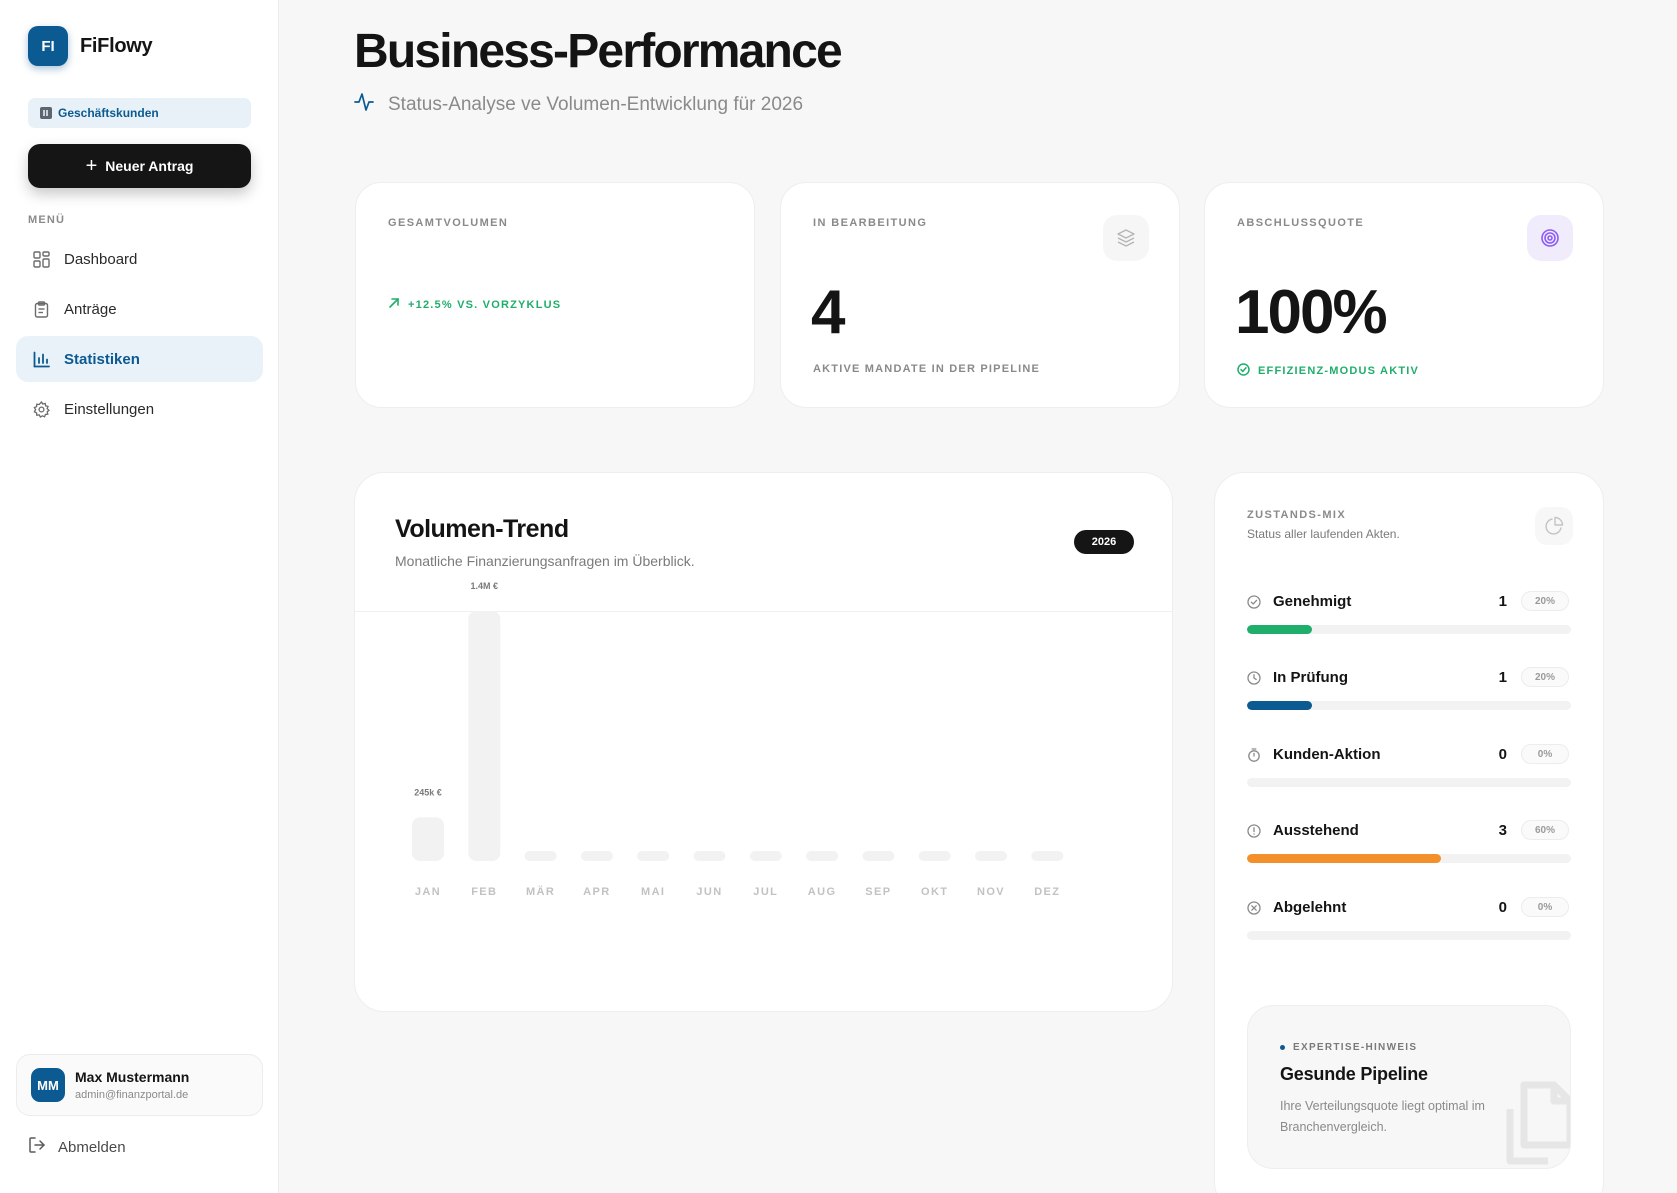  I want to click on bar-nov, so click(991, 856).